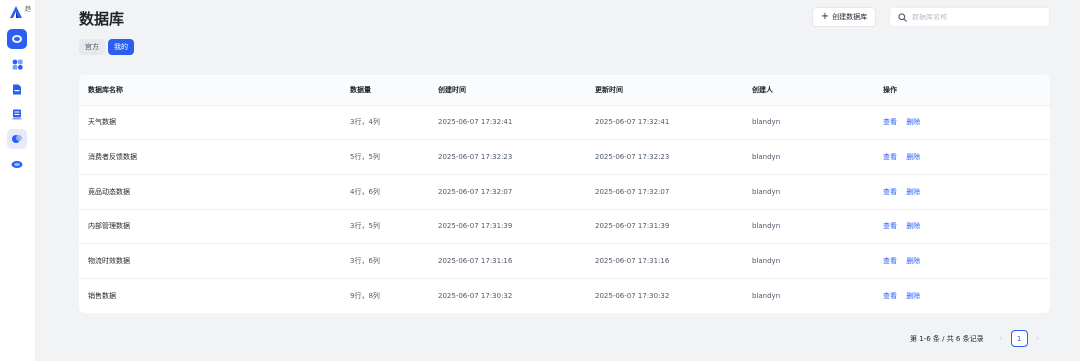 The image size is (1080, 361). I want to click on cell-count: 3行，4列, so click(385, 123).